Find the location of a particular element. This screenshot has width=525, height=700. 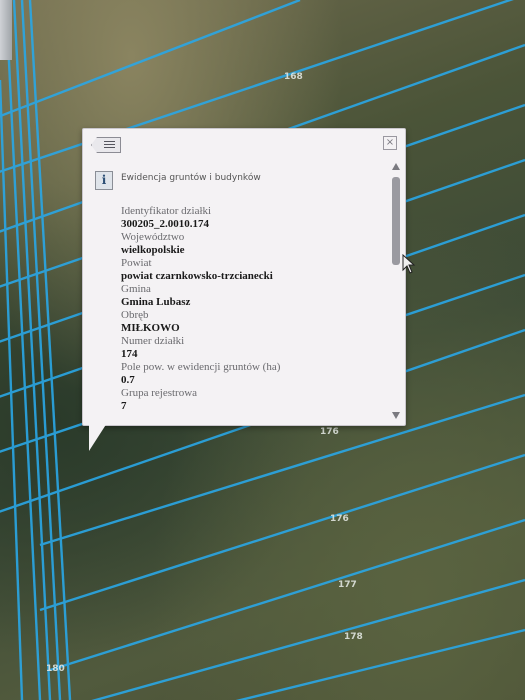

attribute-value: 7 is located at coordinates (124, 406).